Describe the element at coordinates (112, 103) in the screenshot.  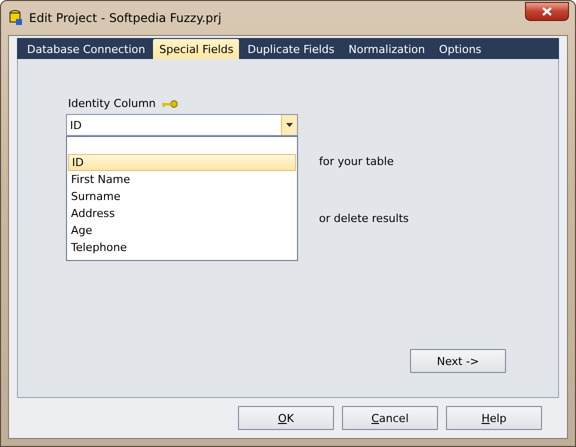
I see `field-label: Identity Column` at that location.